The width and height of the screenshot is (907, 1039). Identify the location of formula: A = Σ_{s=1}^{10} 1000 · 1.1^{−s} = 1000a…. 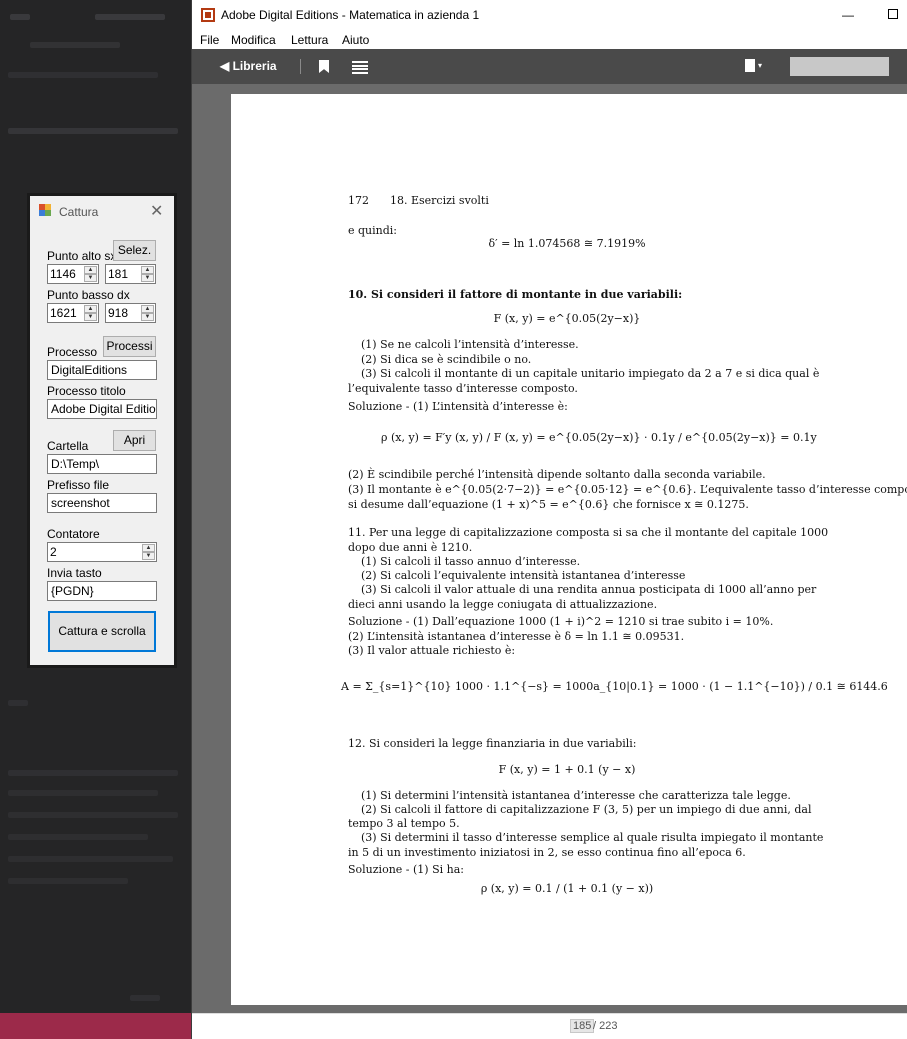
(614, 686).